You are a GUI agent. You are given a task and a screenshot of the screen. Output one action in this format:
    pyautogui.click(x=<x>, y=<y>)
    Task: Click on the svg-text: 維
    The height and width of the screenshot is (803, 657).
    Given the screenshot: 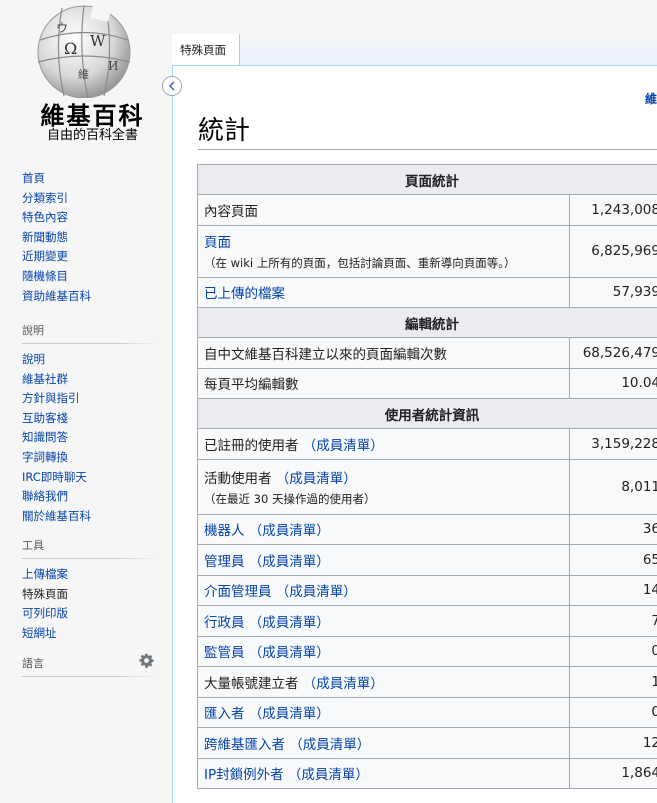 What is the action you would take?
    pyautogui.click(x=83, y=74)
    